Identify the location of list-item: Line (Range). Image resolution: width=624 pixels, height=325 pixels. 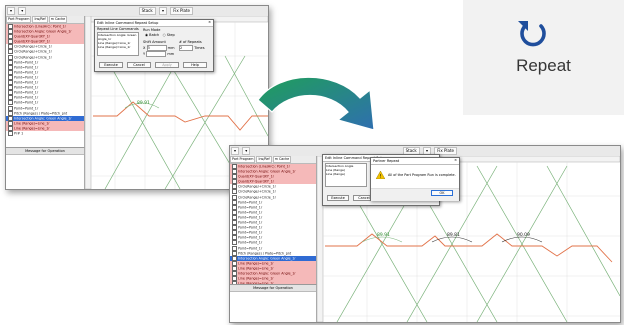
(346, 174).